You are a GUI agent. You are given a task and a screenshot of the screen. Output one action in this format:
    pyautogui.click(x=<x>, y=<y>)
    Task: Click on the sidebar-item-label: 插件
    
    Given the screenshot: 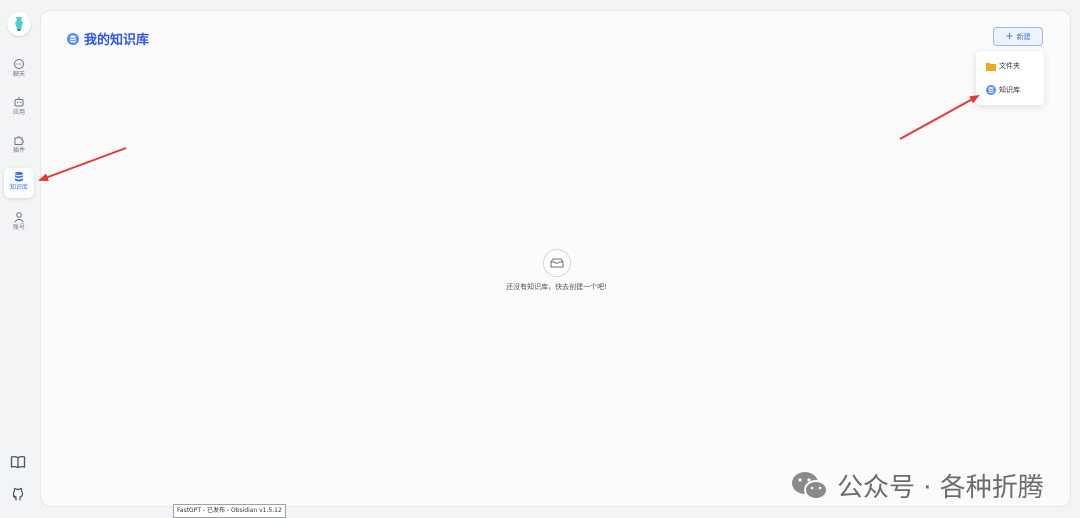 What is the action you would take?
    pyautogui.click(x=18, y=150)
    